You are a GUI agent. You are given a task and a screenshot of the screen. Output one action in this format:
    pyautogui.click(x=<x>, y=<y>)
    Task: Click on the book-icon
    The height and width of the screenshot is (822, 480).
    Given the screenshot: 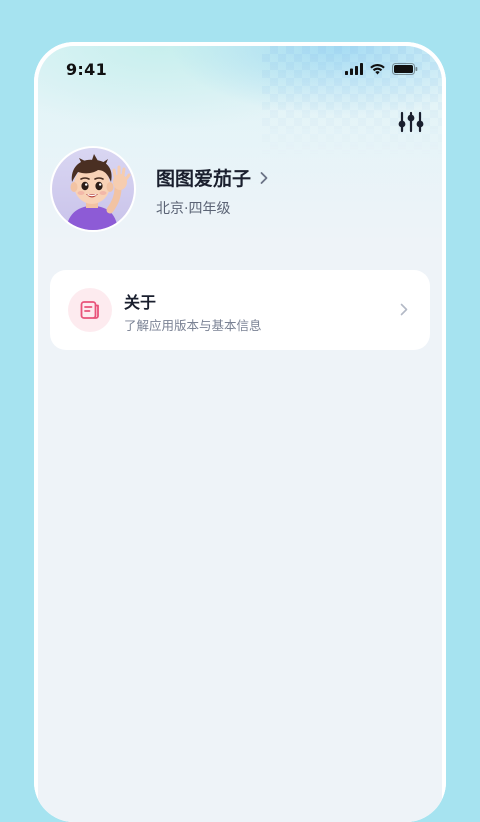 What is the action you would take?
    pyautogui.click(x=89, y=310)
    